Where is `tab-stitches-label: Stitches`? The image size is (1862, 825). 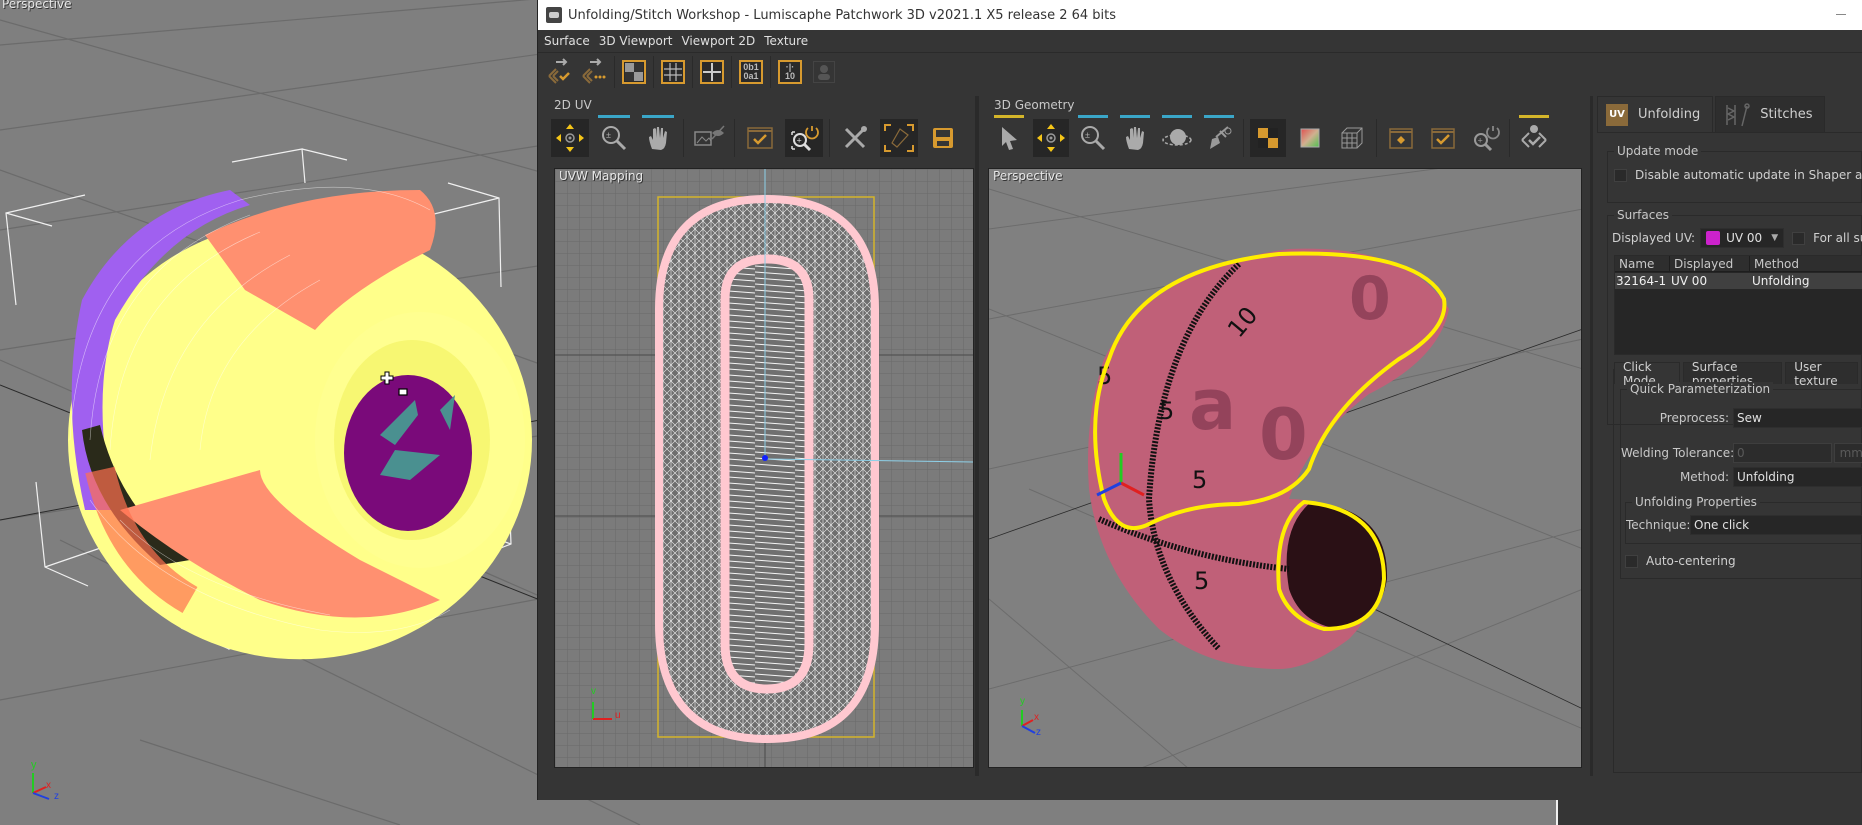 tab-stitches-label: Stitches is located at coordinates (1786, 114).